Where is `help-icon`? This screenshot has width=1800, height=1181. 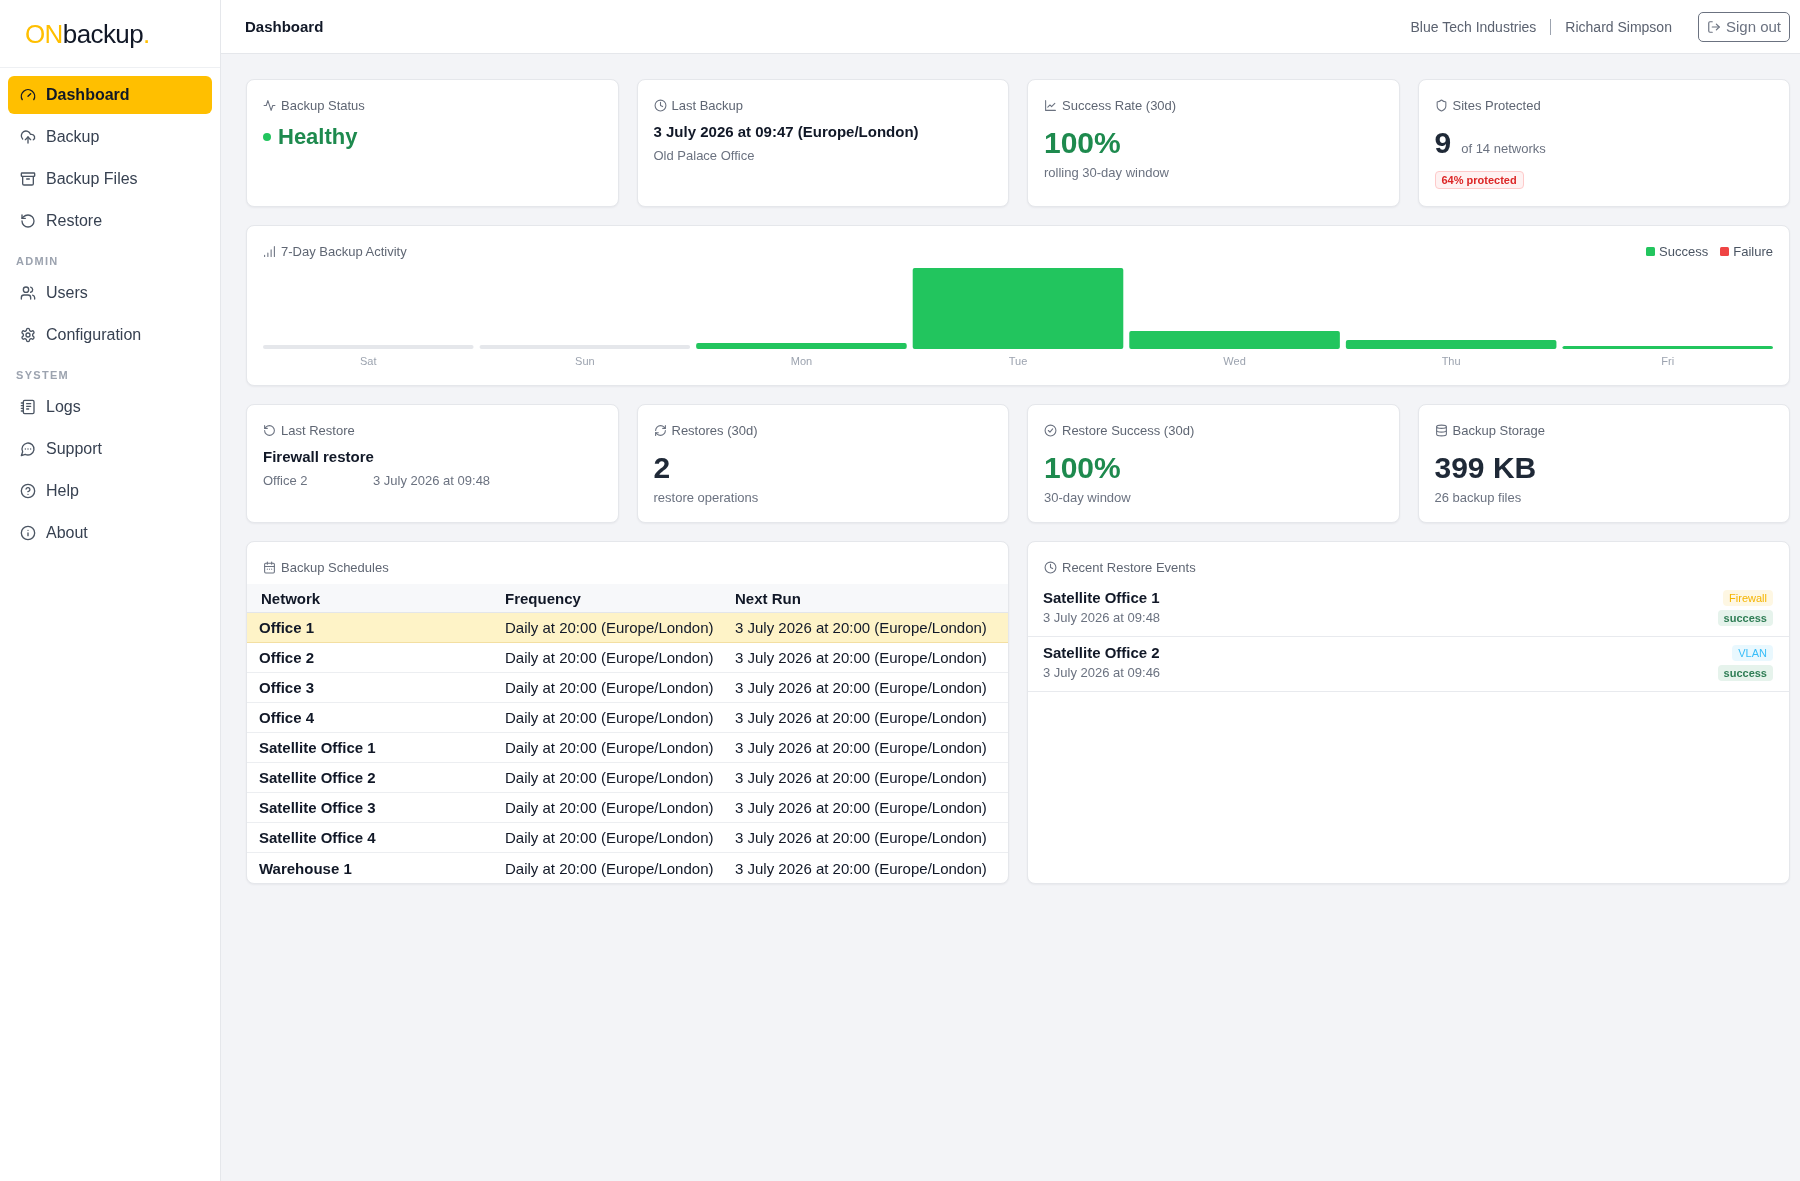
help-icon is located at coordinates (28, 491).